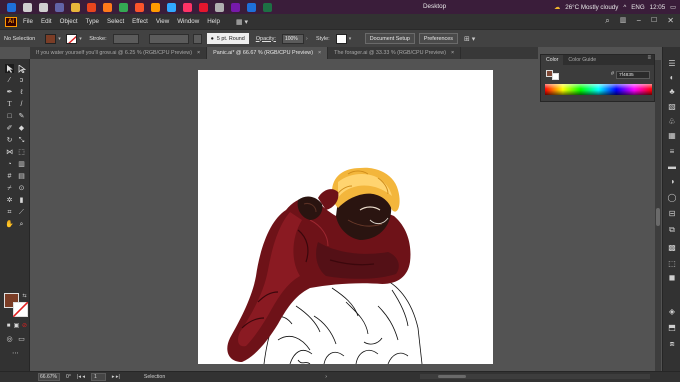 The height and width of the screenshot is (382, 680). What do you see at coordinates (154, 377) in the screenshot?
I see `status-mode: Selection` at bounding box center [154, 377].